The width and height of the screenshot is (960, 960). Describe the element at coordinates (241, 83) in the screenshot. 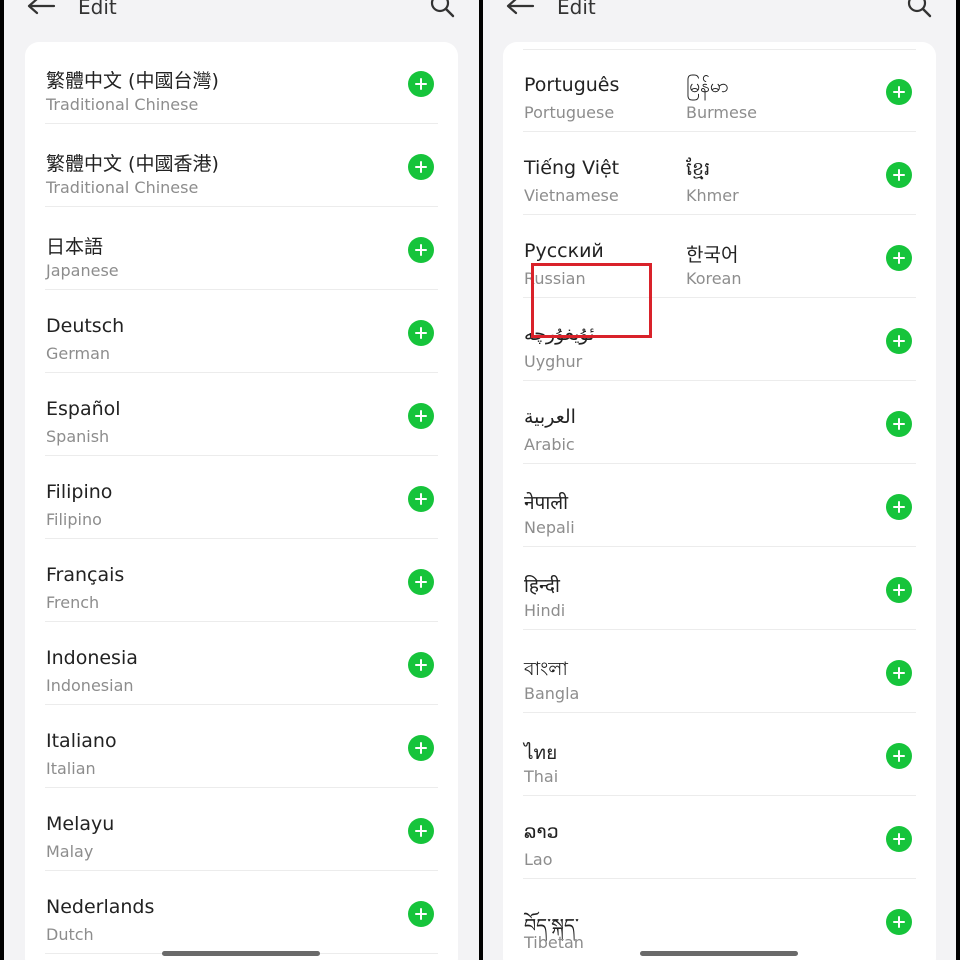

I see `language-row: 繁體中文 (中國台灣) Traditional Chinese` at that location.